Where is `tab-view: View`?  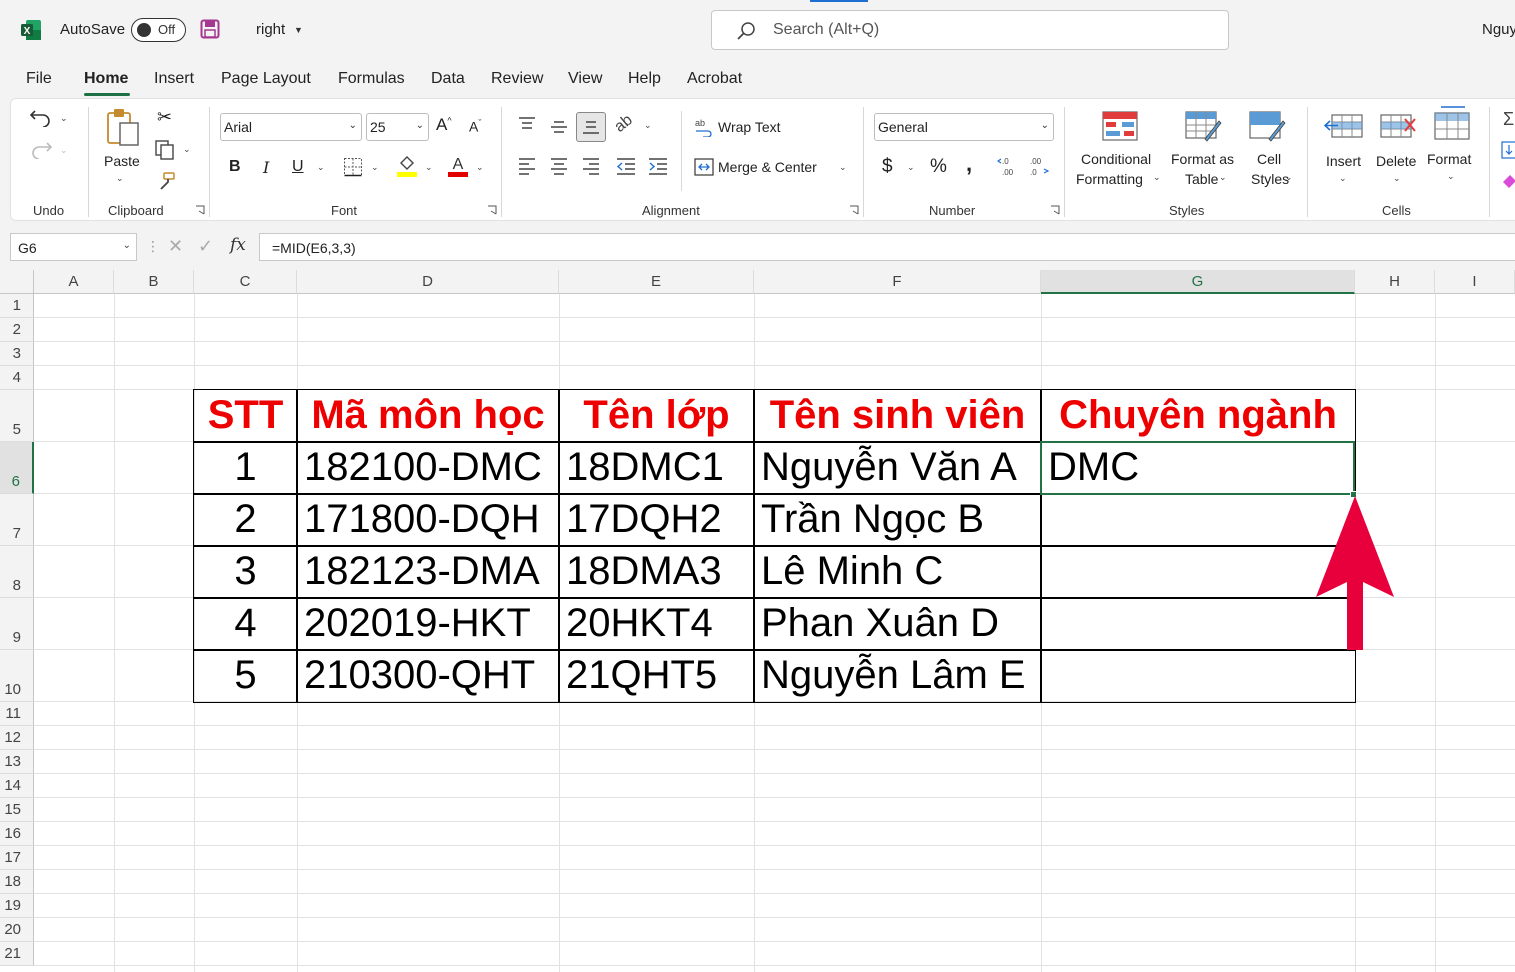
tab-view: View is located at coordinates (585, 79).